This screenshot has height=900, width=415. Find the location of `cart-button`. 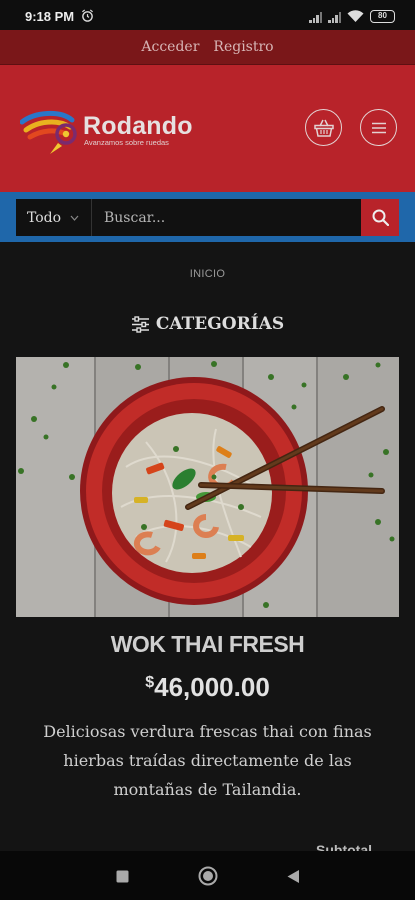

cart-button is located at coordinates (323, 127).